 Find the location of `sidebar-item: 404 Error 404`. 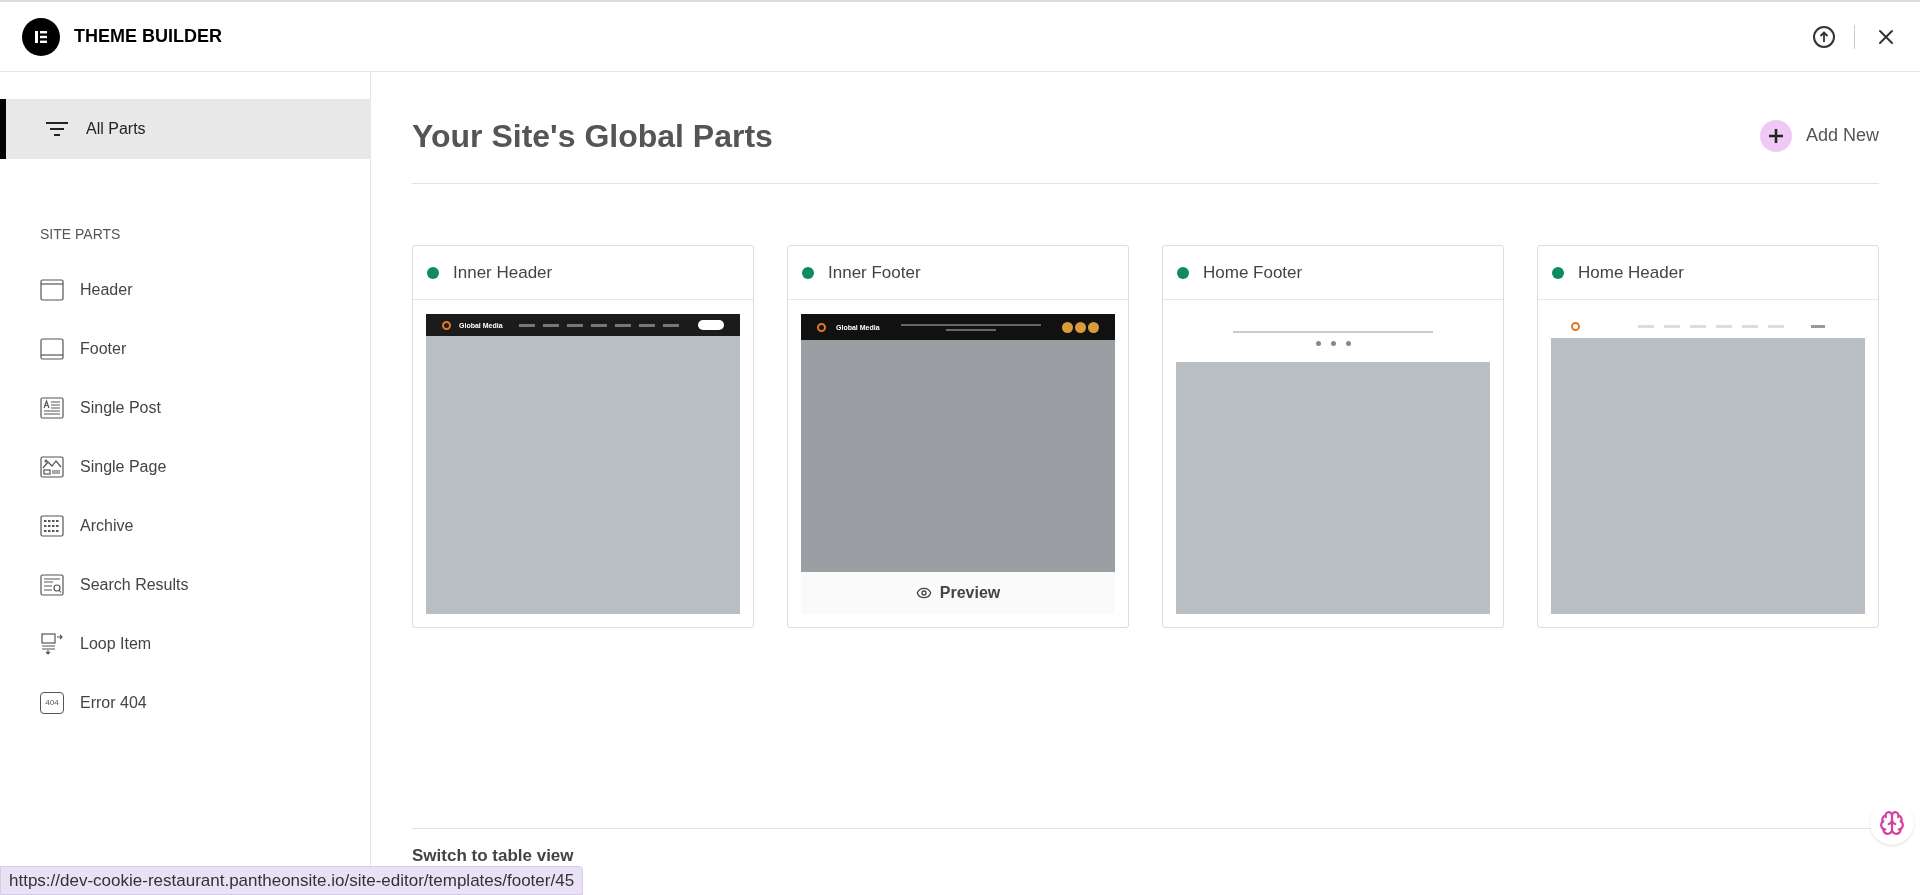

sidebar-item: 404 Error 404 is located at coordinates (185, 702).